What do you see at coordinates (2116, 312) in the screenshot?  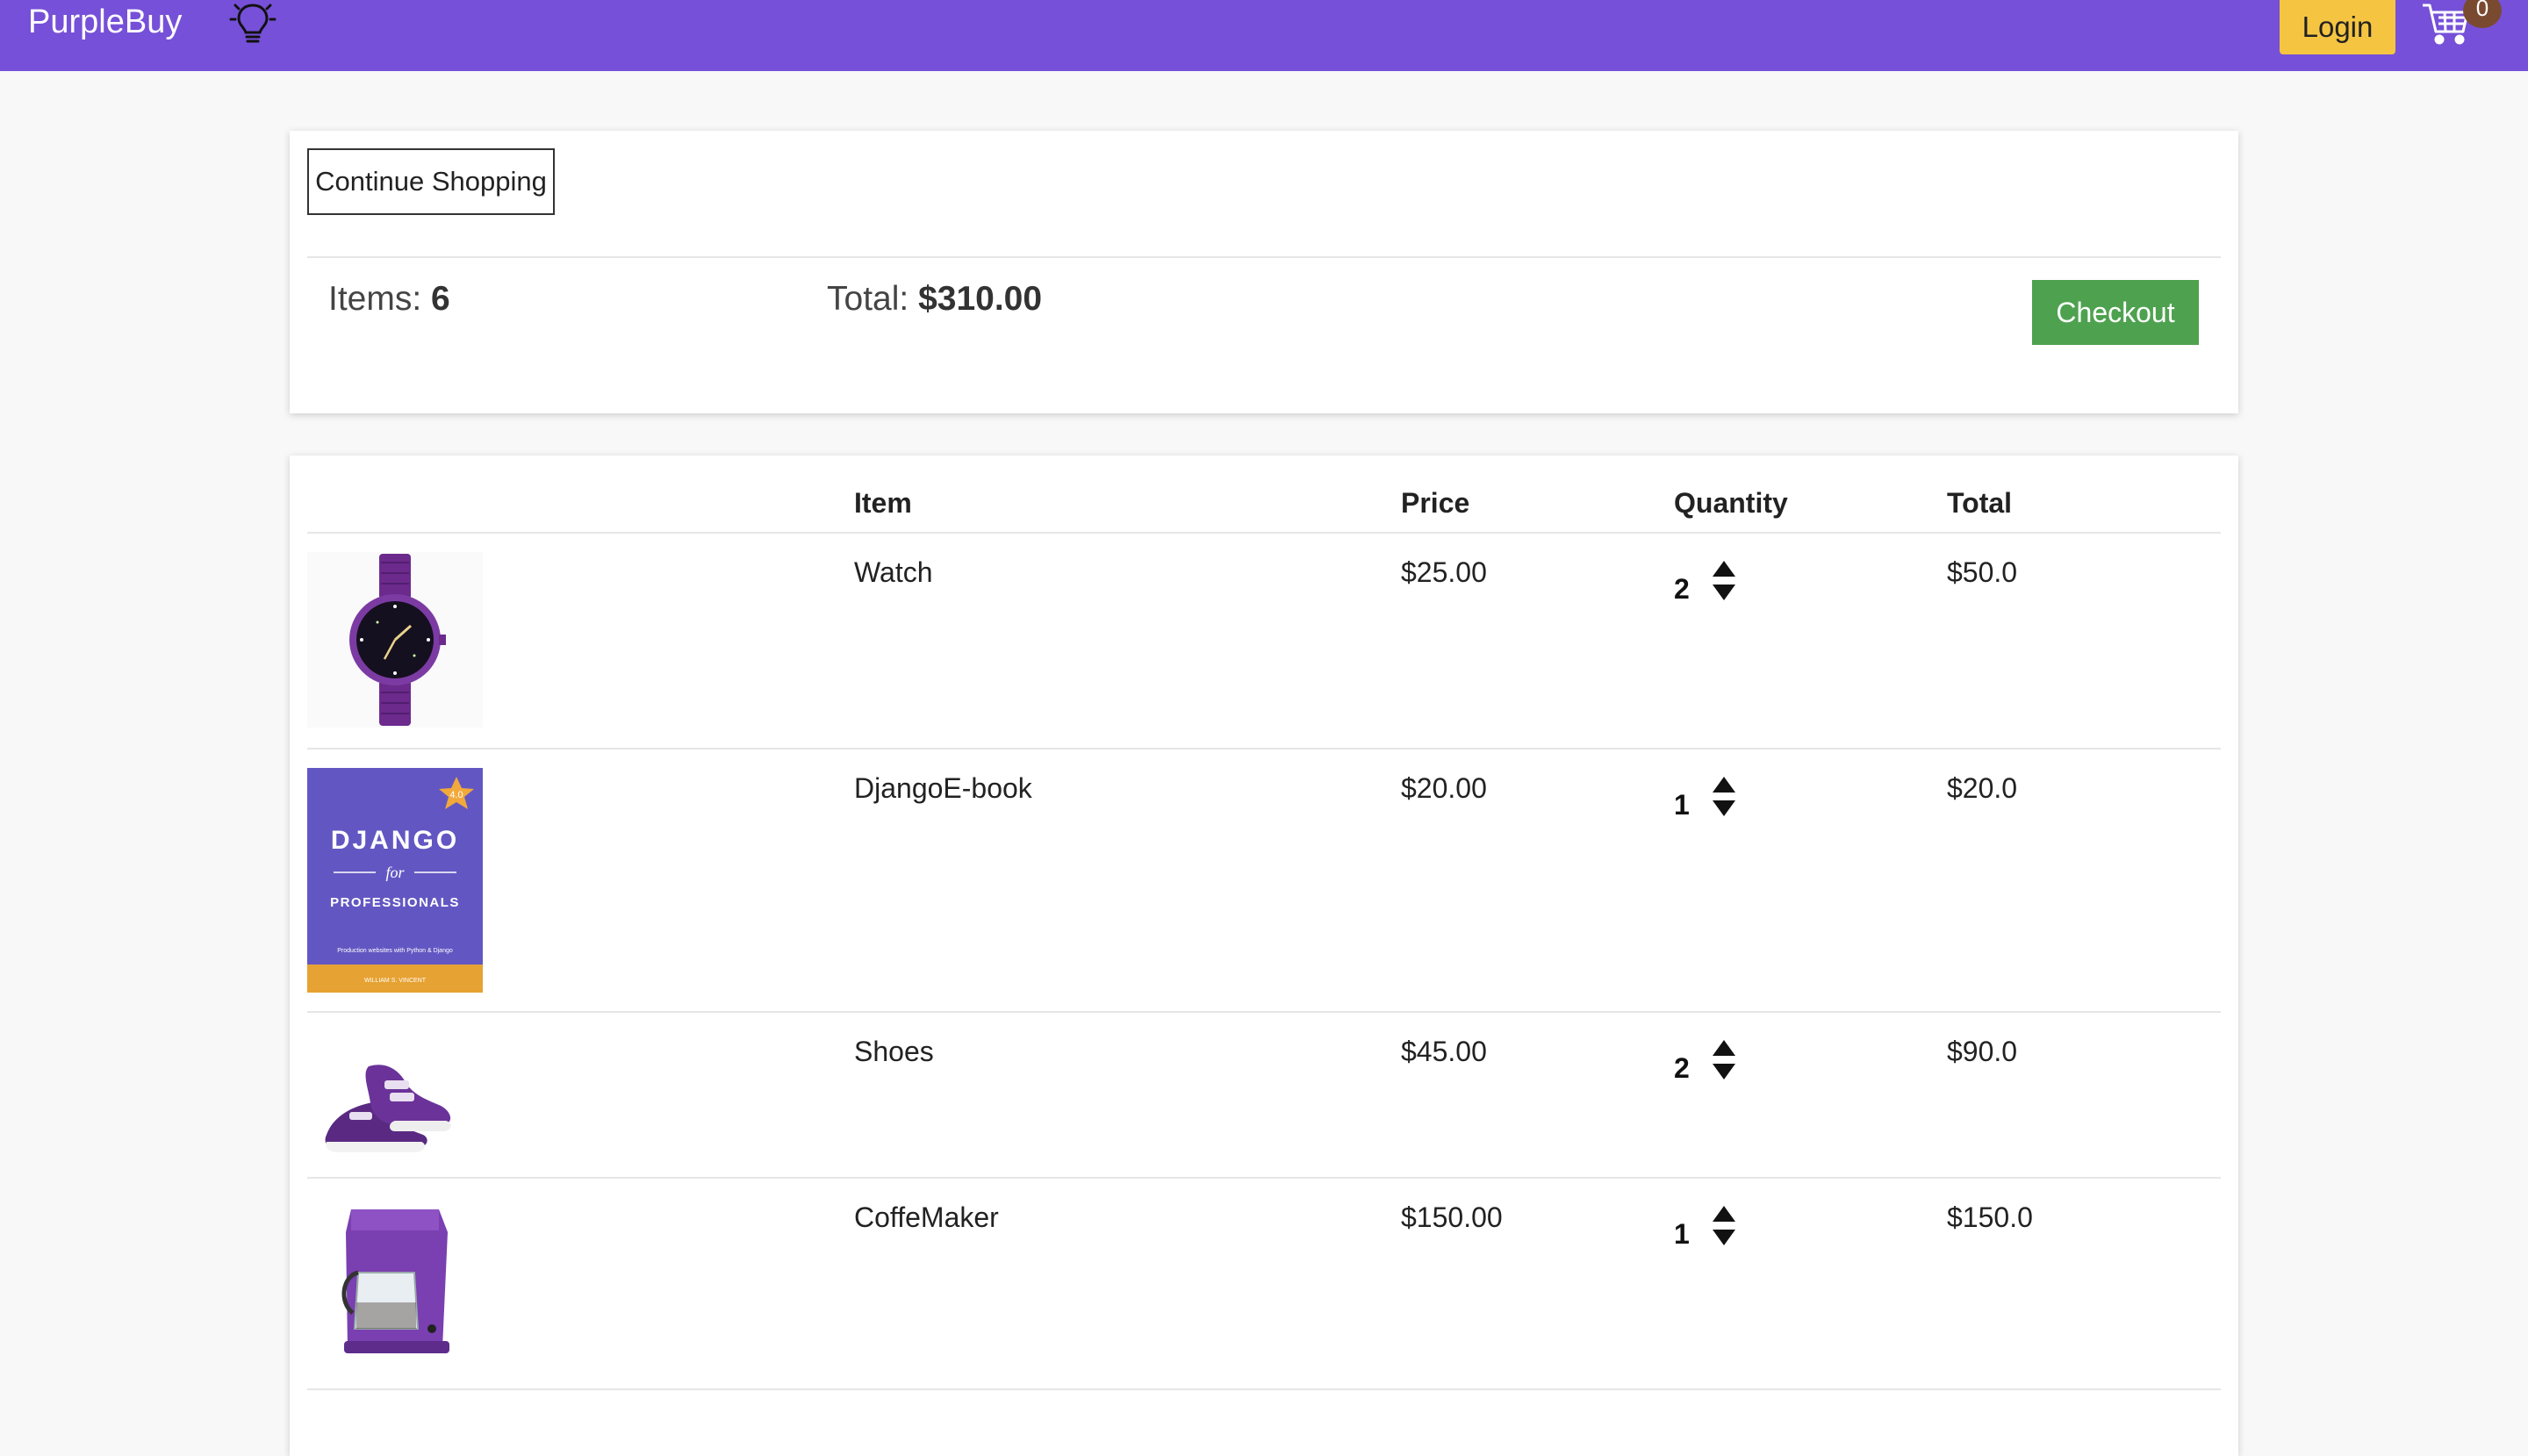 I see `checkout-button: Checkout` at bounding box center [2116, 312].